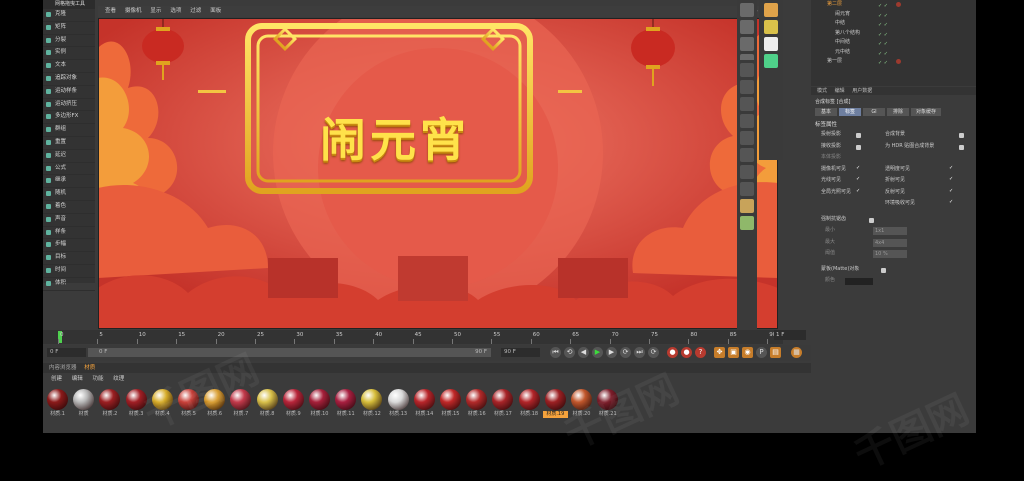 Image resolution: width=1024 pixels, height=481 pixels. I want to click on next-key-button: ⟳, so click(625, 352).